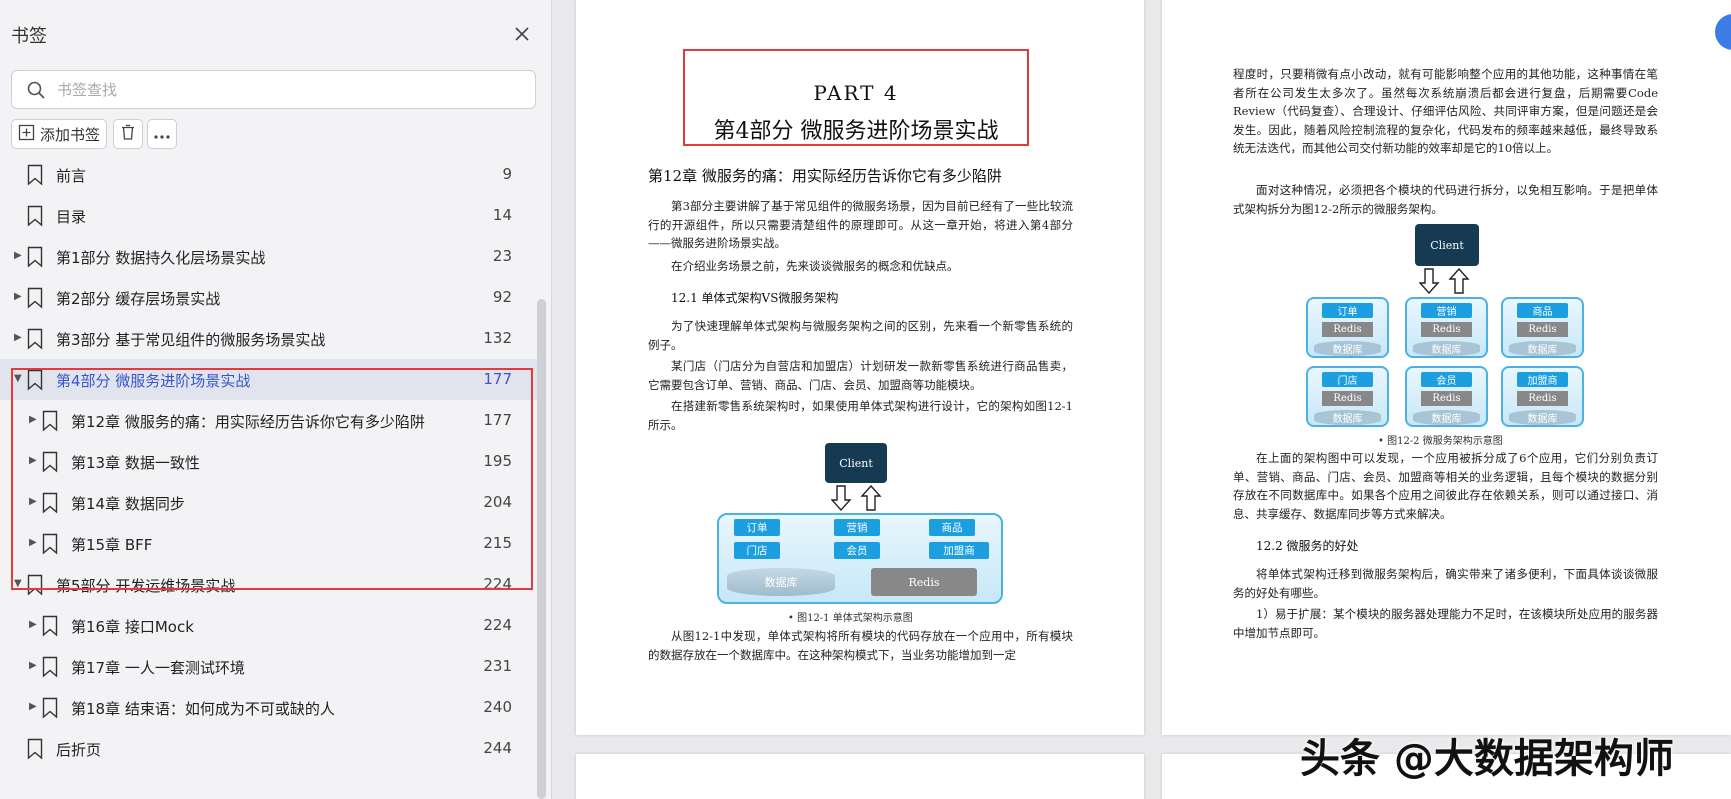 The width and height of the screenshot is (1731, 799). What do you see at coordinates (270, 256) in the screenshot?
I see `bookmark-item: ▶ 第1部分 数据持久化层场景实战 23` at bounding box center [270, 256].